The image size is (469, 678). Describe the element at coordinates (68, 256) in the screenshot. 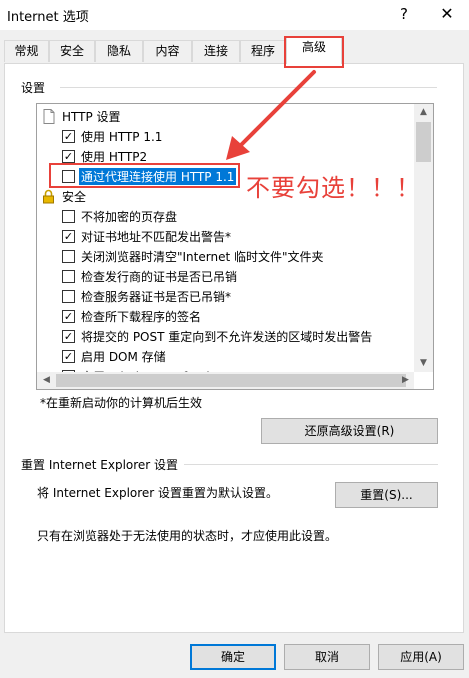

I see `empty-temp-checkbox` at that location.